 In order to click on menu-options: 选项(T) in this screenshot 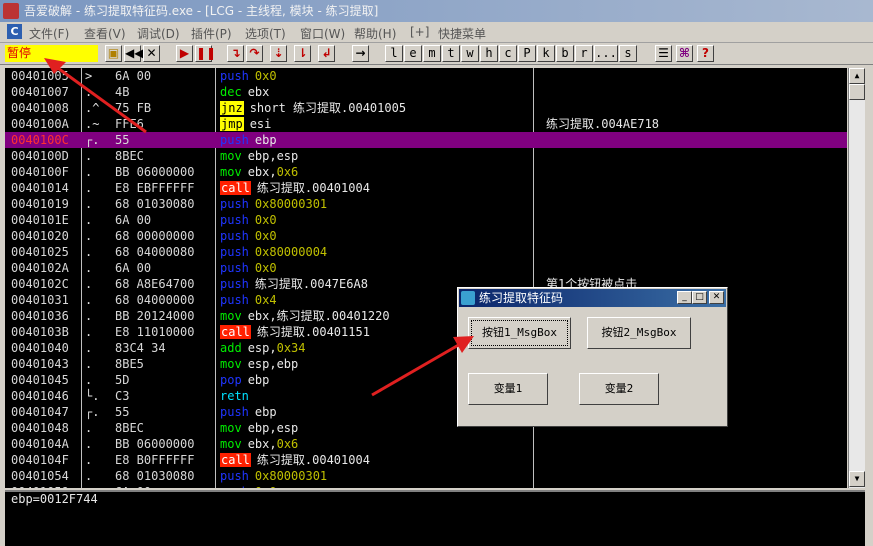, I will do `click(265, 33)`.